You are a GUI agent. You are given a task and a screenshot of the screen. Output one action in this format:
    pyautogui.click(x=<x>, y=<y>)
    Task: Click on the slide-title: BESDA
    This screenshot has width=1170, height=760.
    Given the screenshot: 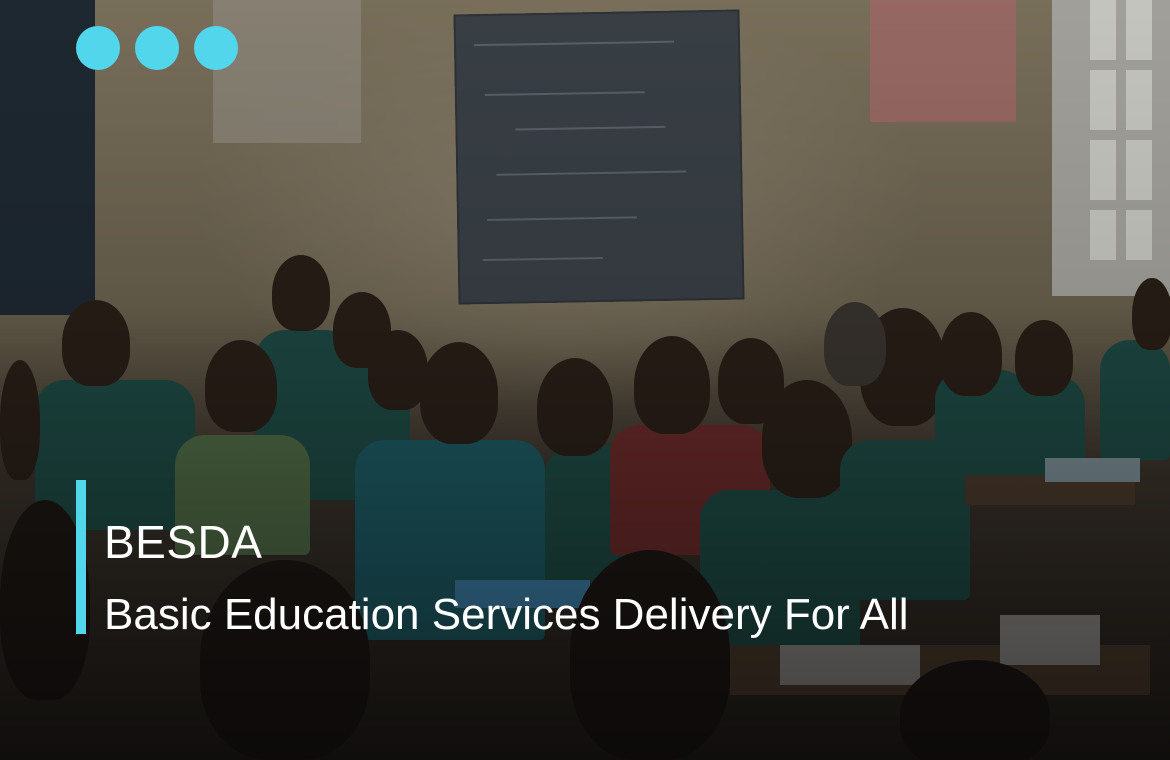 What is the action you would take?
    pyautogui.click(x=183, y=542)
    